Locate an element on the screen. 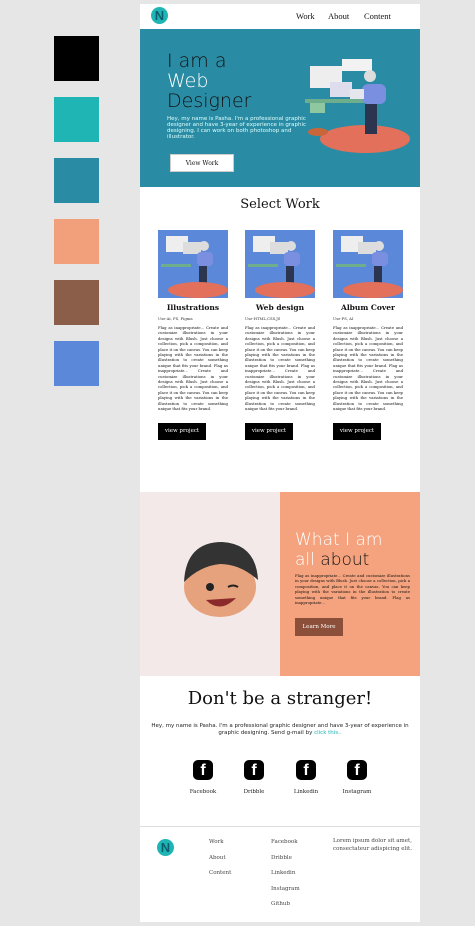 Image resolution: width=475 pixels, height=926 pixels. social-label: Dribble is located at coordinates (254, 792).